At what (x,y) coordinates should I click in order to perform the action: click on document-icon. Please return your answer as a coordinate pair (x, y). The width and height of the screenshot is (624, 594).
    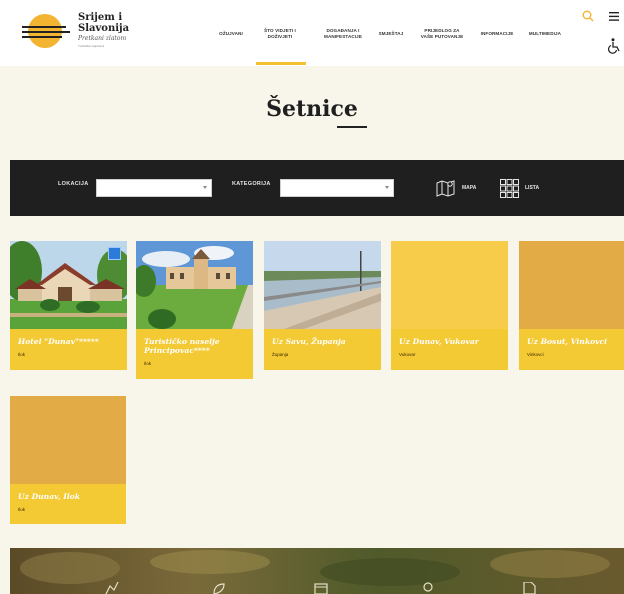
    Looking at the image, I should click on (529, 588).